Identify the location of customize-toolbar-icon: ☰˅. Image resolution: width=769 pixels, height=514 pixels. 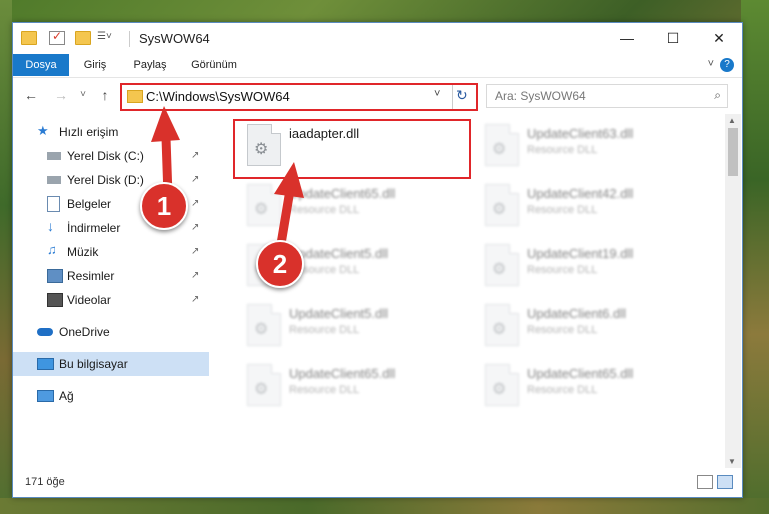
(107, 37).